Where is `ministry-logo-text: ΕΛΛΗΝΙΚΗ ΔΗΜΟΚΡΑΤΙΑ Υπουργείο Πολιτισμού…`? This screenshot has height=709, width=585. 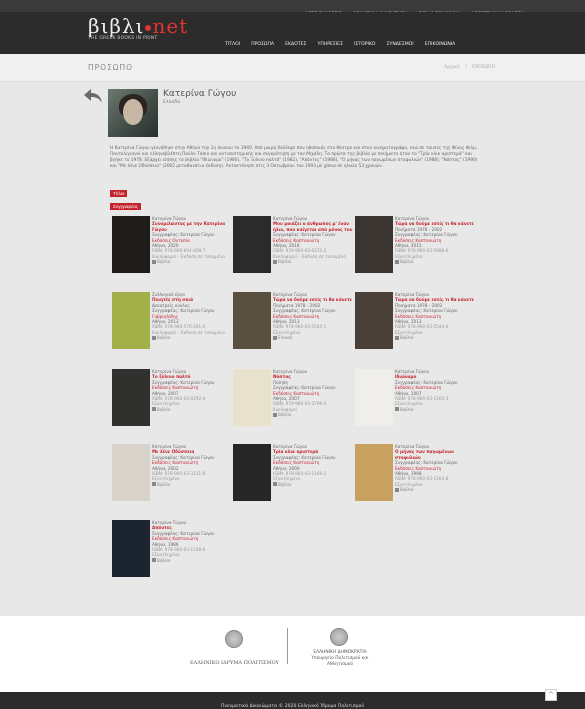 ministry-logo-text: ΕΛΛΗΝΙΚΗ ΔΗΜΟΚΡΑΤΙΑ Υπουργείο Πολιτισμού… is located at coordinates (340, 659).